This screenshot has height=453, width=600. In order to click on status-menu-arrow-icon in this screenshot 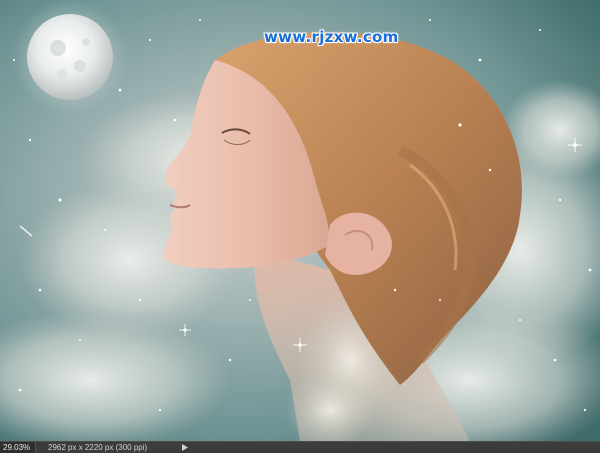, I will do `click(185, 447)`.